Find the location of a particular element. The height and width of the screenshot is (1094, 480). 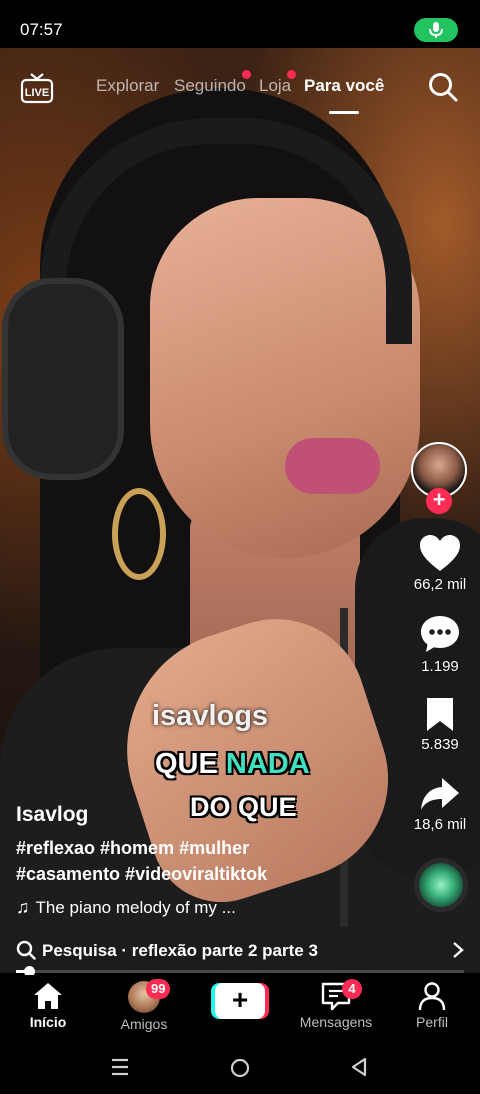

messages-badge: 4 is located at coordinates (352, 989).